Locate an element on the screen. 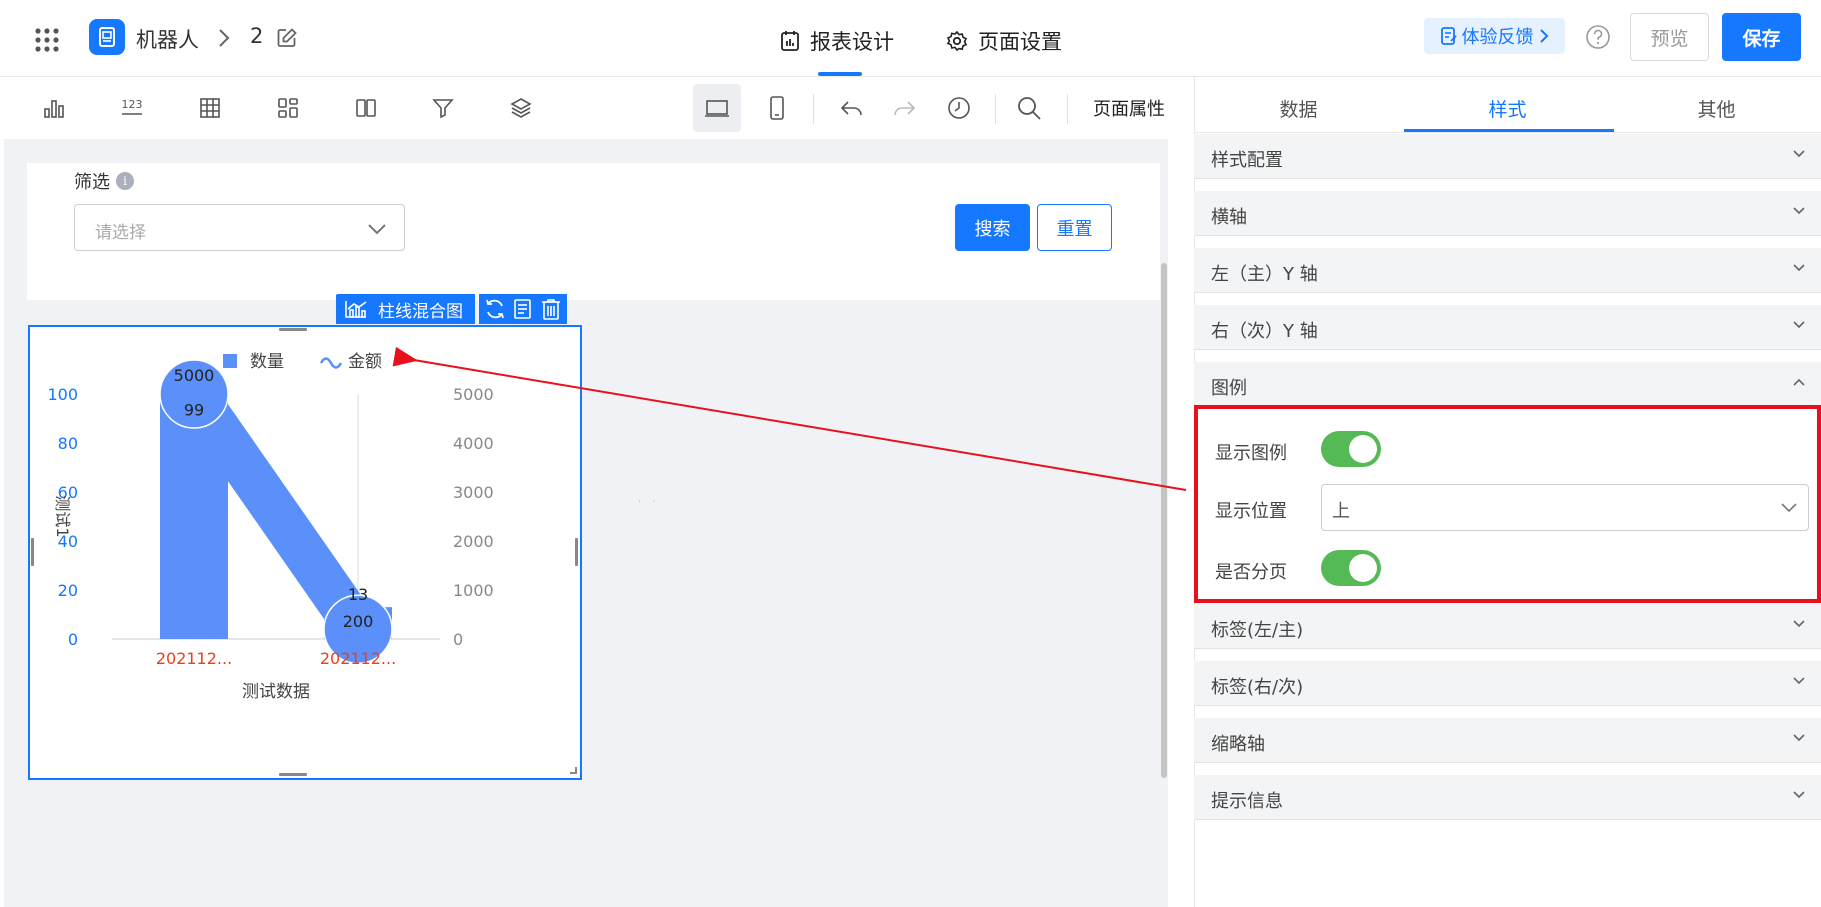  grid-layout-icon is located at coordinates (288, 108).